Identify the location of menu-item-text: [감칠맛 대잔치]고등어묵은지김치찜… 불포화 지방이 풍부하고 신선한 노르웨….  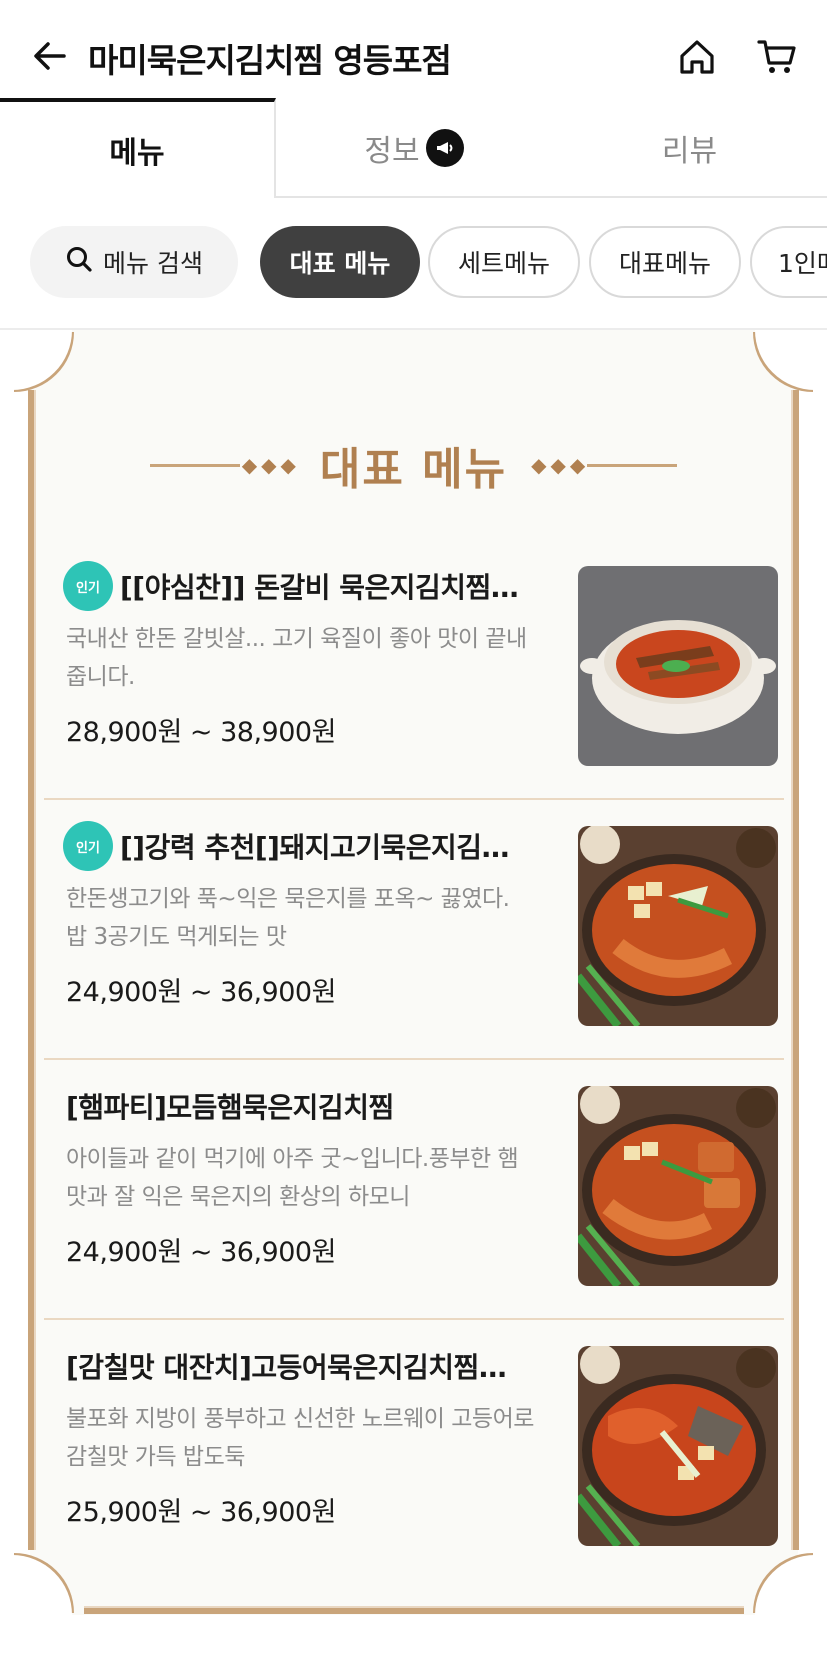
(301, 1435).